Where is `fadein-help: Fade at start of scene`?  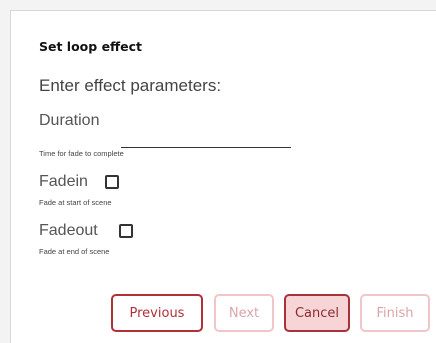 fadein-help: Fade at start of scene is located at coordinates (75, 202).